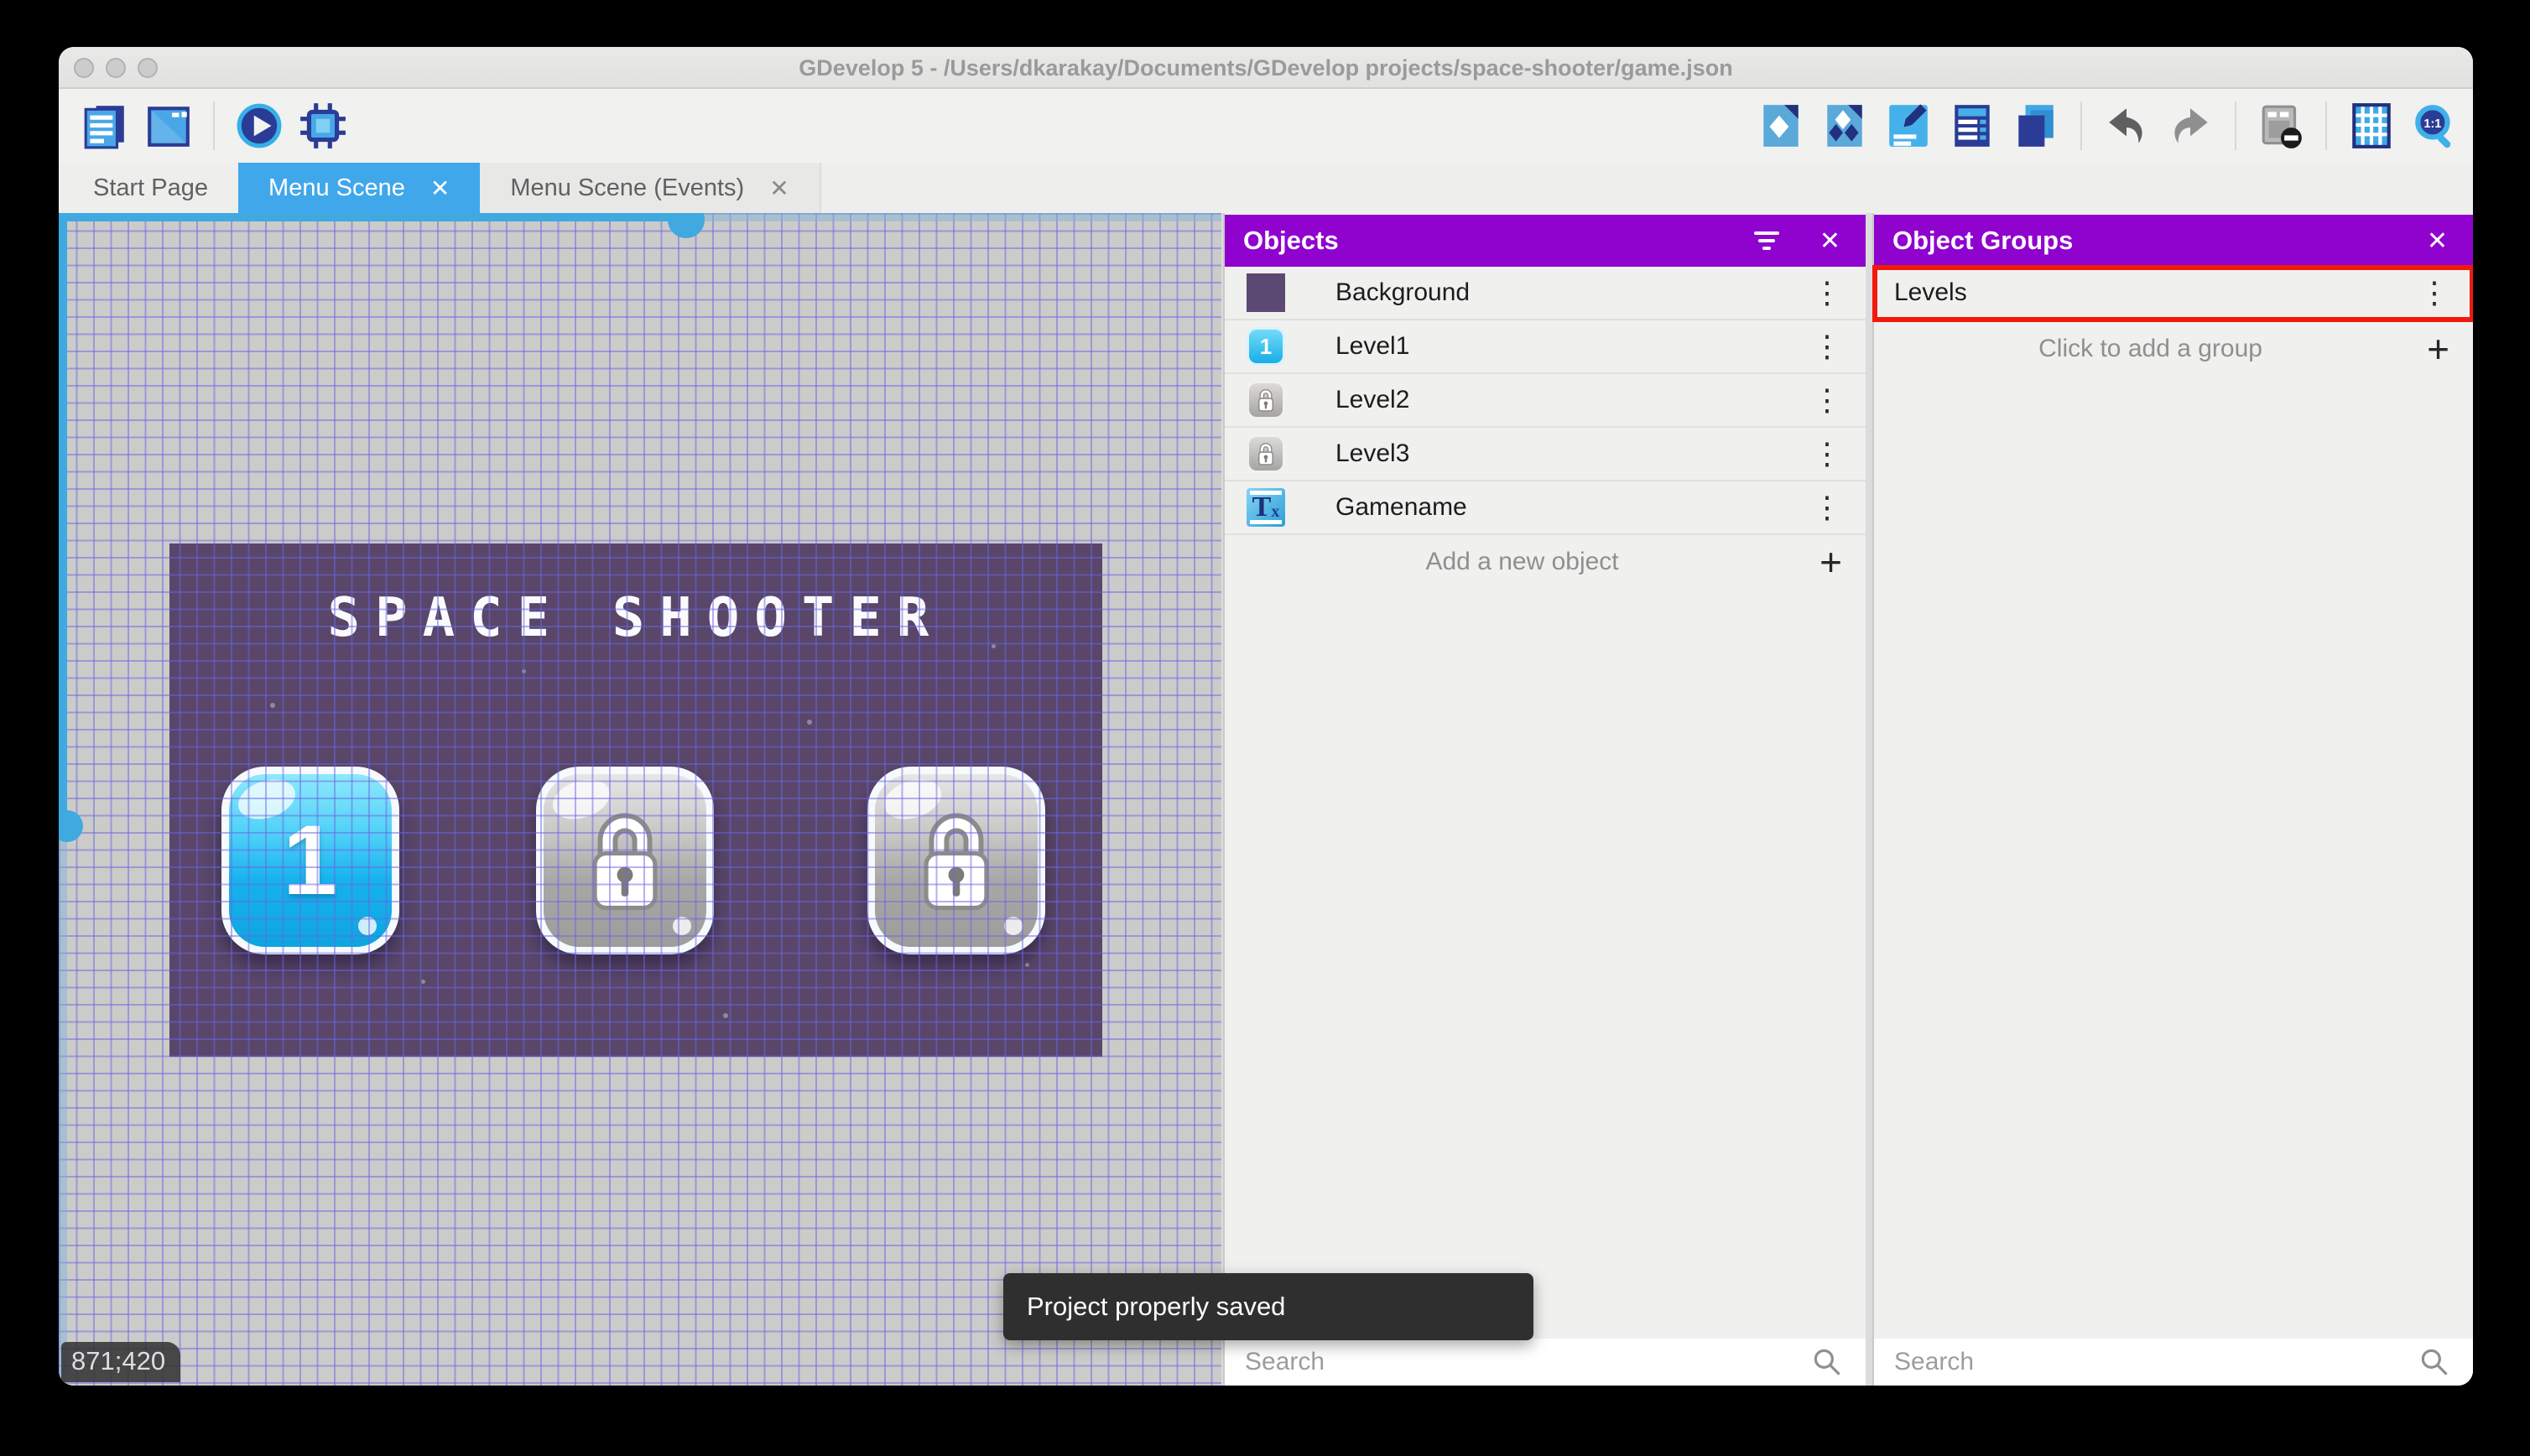 The image size is (2530, 1456). I want to click on tab-menu-scene-events: Menu Scene (Events) ✕, so click(650, 188).